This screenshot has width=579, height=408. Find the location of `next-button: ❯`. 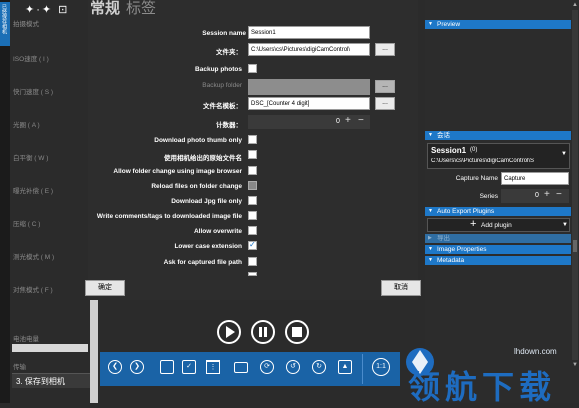

next-button: ❯ is located at coordinates (137, 367).